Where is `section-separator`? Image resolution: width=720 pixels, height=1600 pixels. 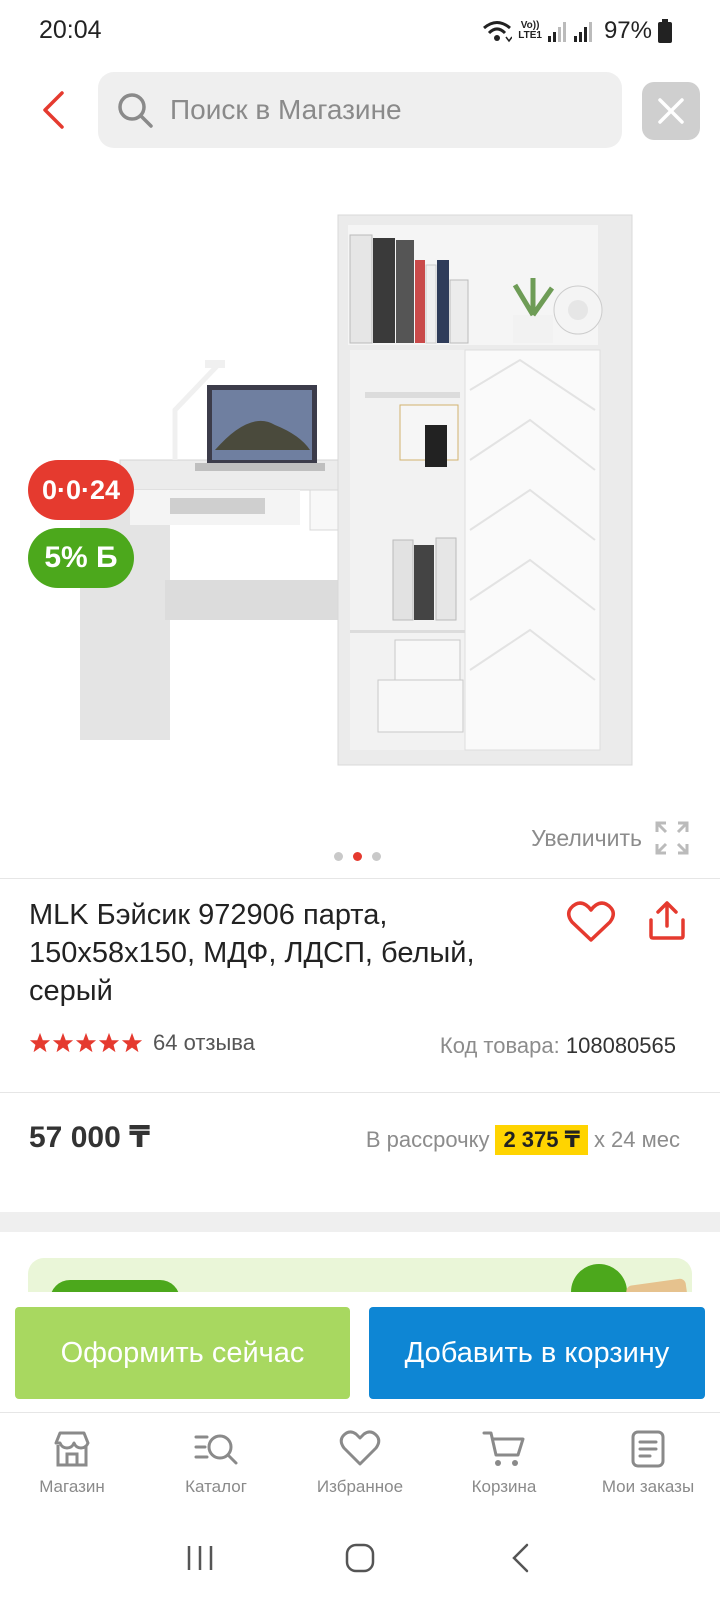
section-separator is located at coordinates (360, 1222).